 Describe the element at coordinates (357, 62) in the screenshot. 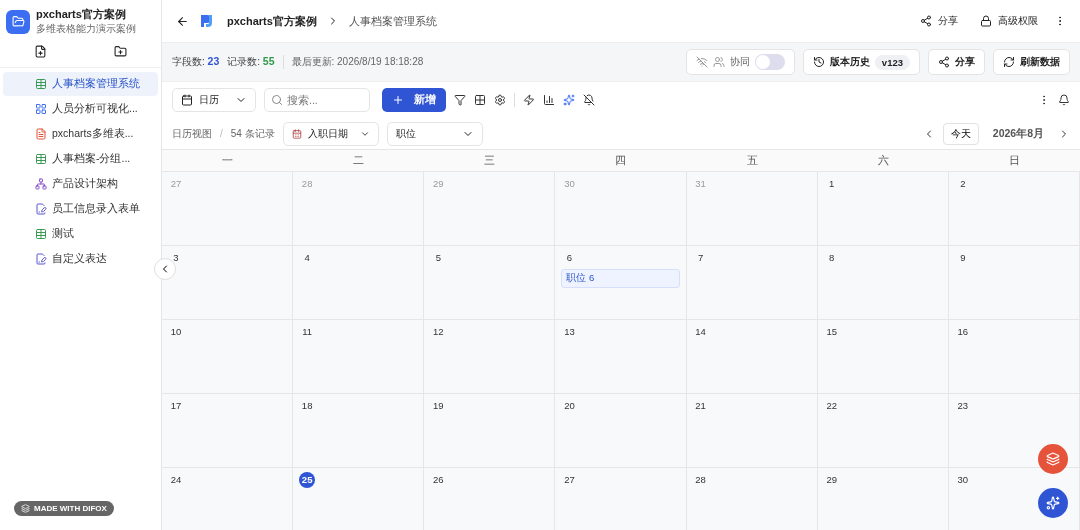

I see `last-updated: 最后更新: 2026/8/19 18:18:28` at that location.